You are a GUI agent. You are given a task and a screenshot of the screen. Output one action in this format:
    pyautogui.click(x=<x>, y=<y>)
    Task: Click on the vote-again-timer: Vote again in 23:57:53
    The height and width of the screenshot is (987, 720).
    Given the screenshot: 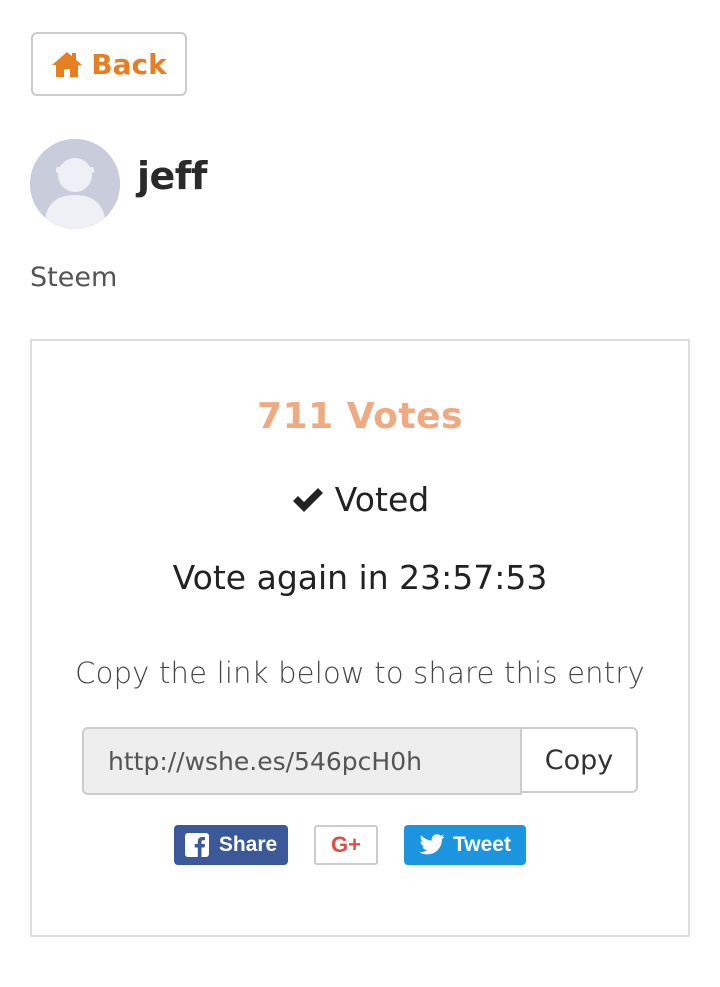 What is the action you would take?
    pyautogui.click(x=360, y=577)
    